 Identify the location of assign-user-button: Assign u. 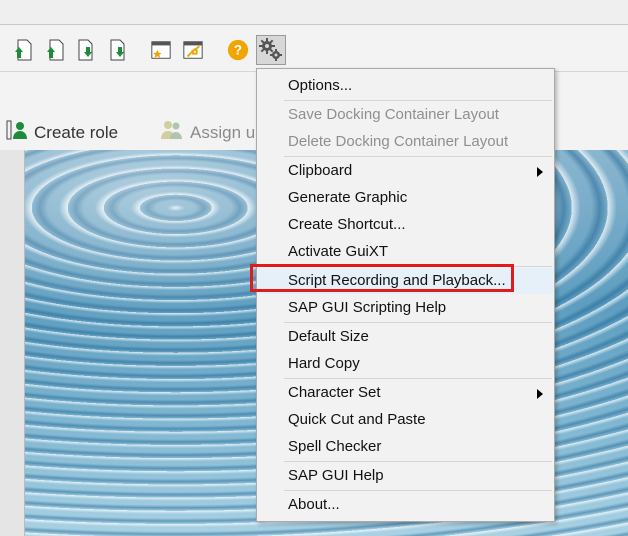
(207, 132).